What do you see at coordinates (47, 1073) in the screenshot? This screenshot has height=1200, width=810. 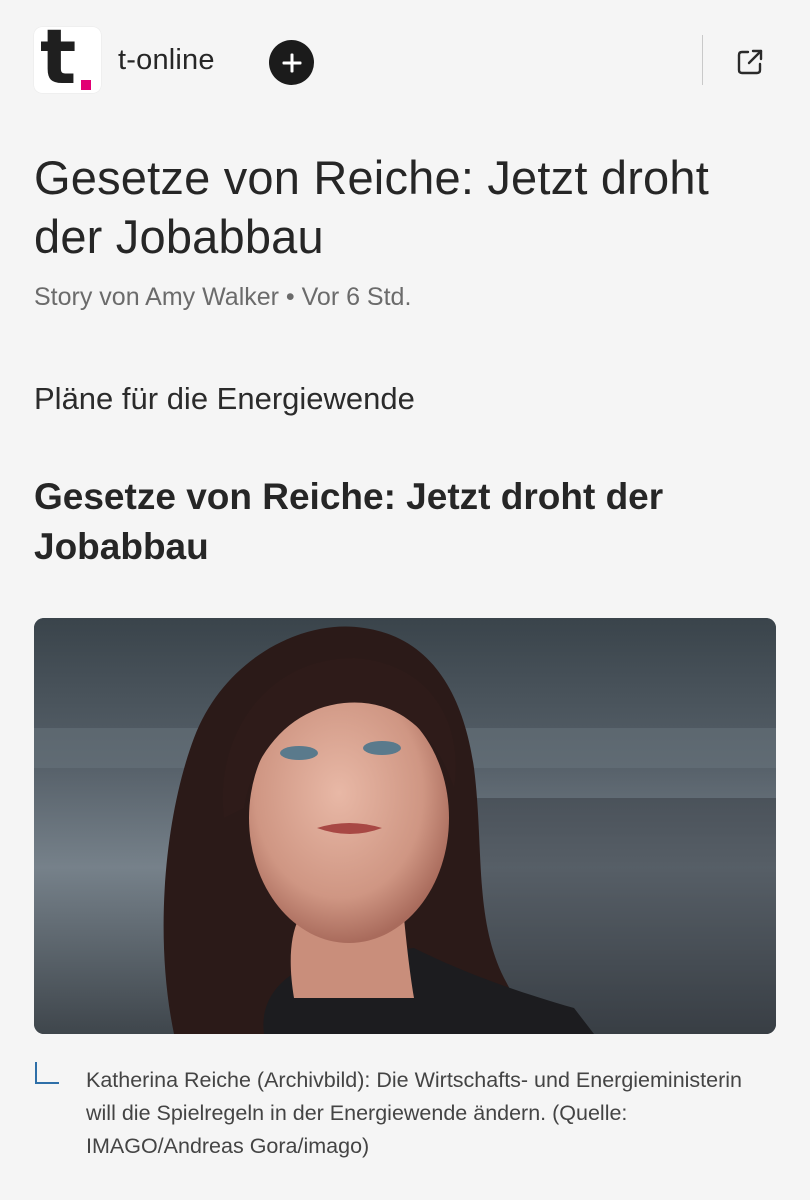 I see `caption-marker` at bounding box center [47, 1073].